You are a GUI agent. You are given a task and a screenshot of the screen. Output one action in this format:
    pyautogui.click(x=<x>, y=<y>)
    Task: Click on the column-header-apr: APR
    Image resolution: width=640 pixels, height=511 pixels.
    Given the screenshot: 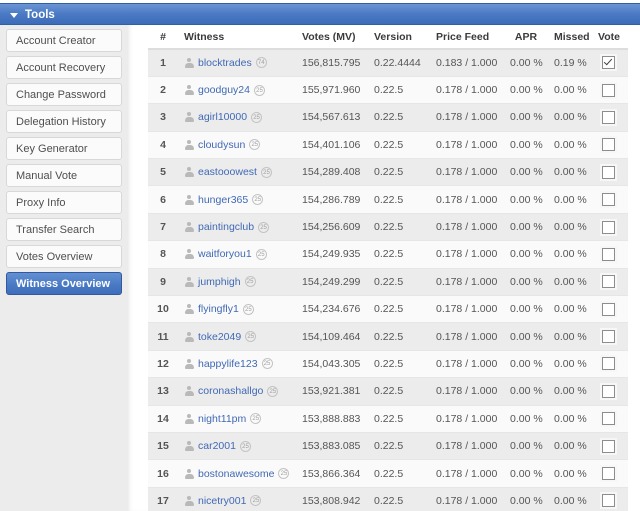 What is the action you would take?
    pyautogui.click(x=526, y=38)
    